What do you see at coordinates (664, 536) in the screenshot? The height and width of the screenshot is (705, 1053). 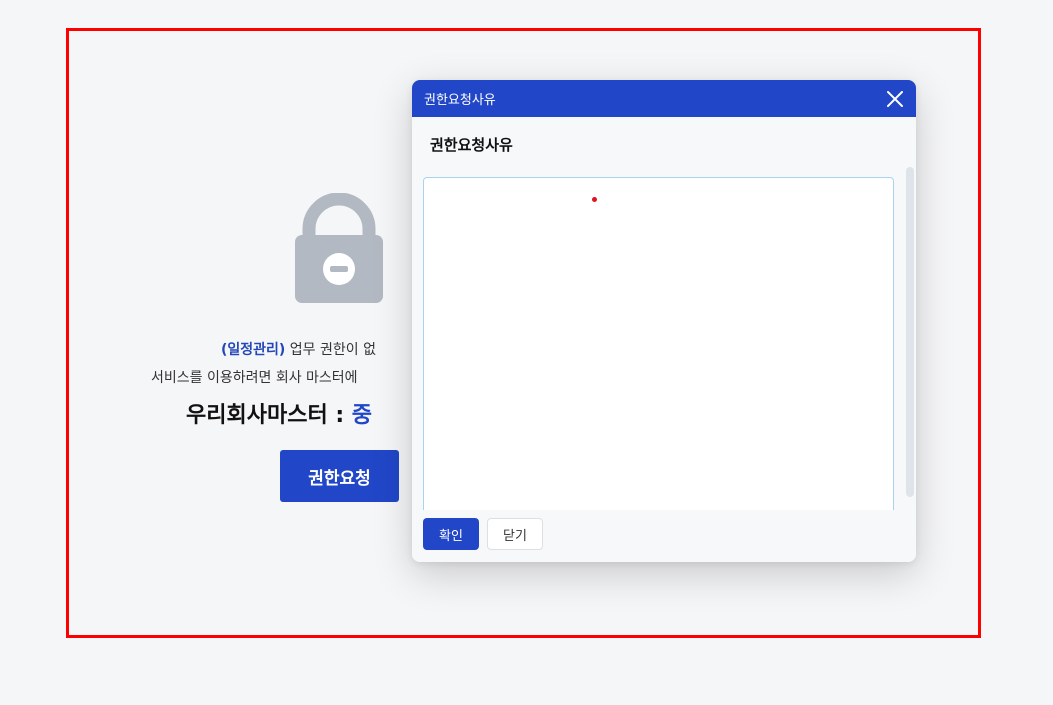 I see `dialog-footer: 확인 닫기` at bounding box center [664, 536].